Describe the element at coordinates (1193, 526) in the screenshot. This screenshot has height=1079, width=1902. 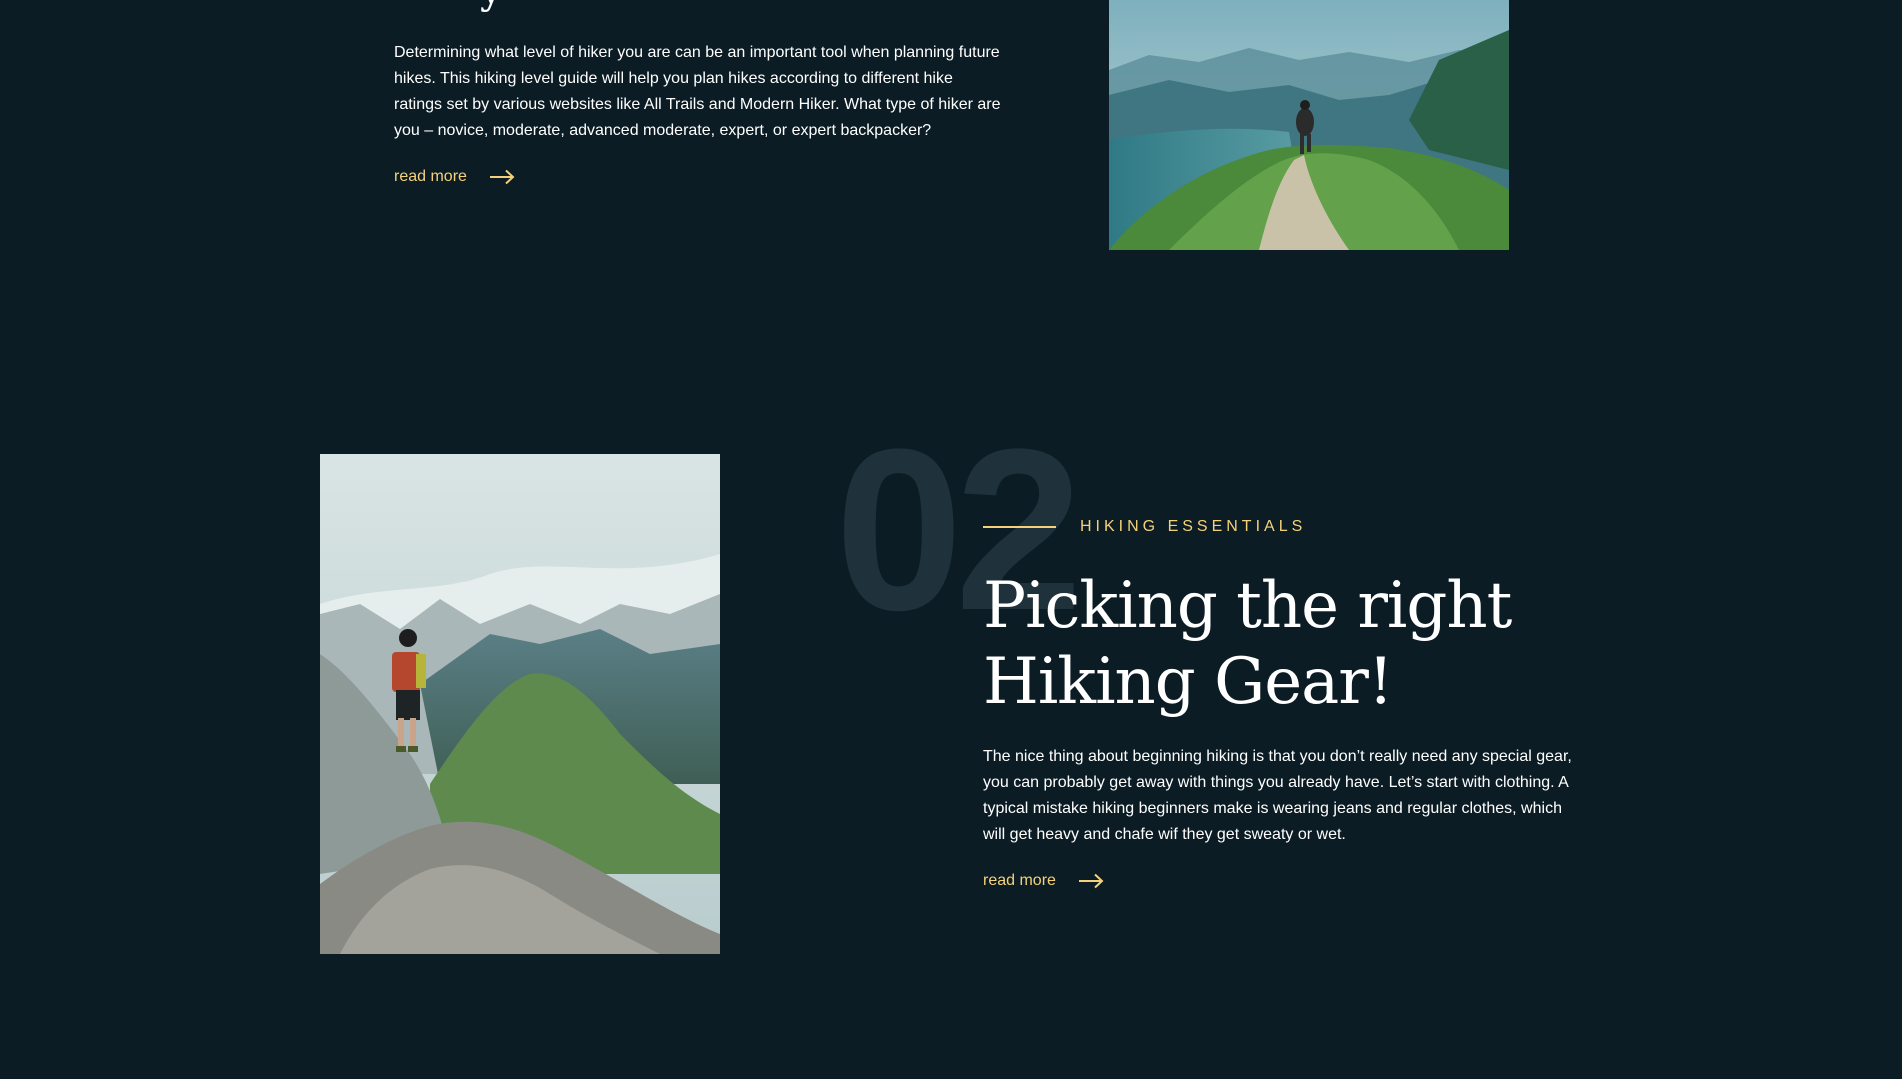
I see `eyebrow-label: HIKING ESSENTIALS` at that location.